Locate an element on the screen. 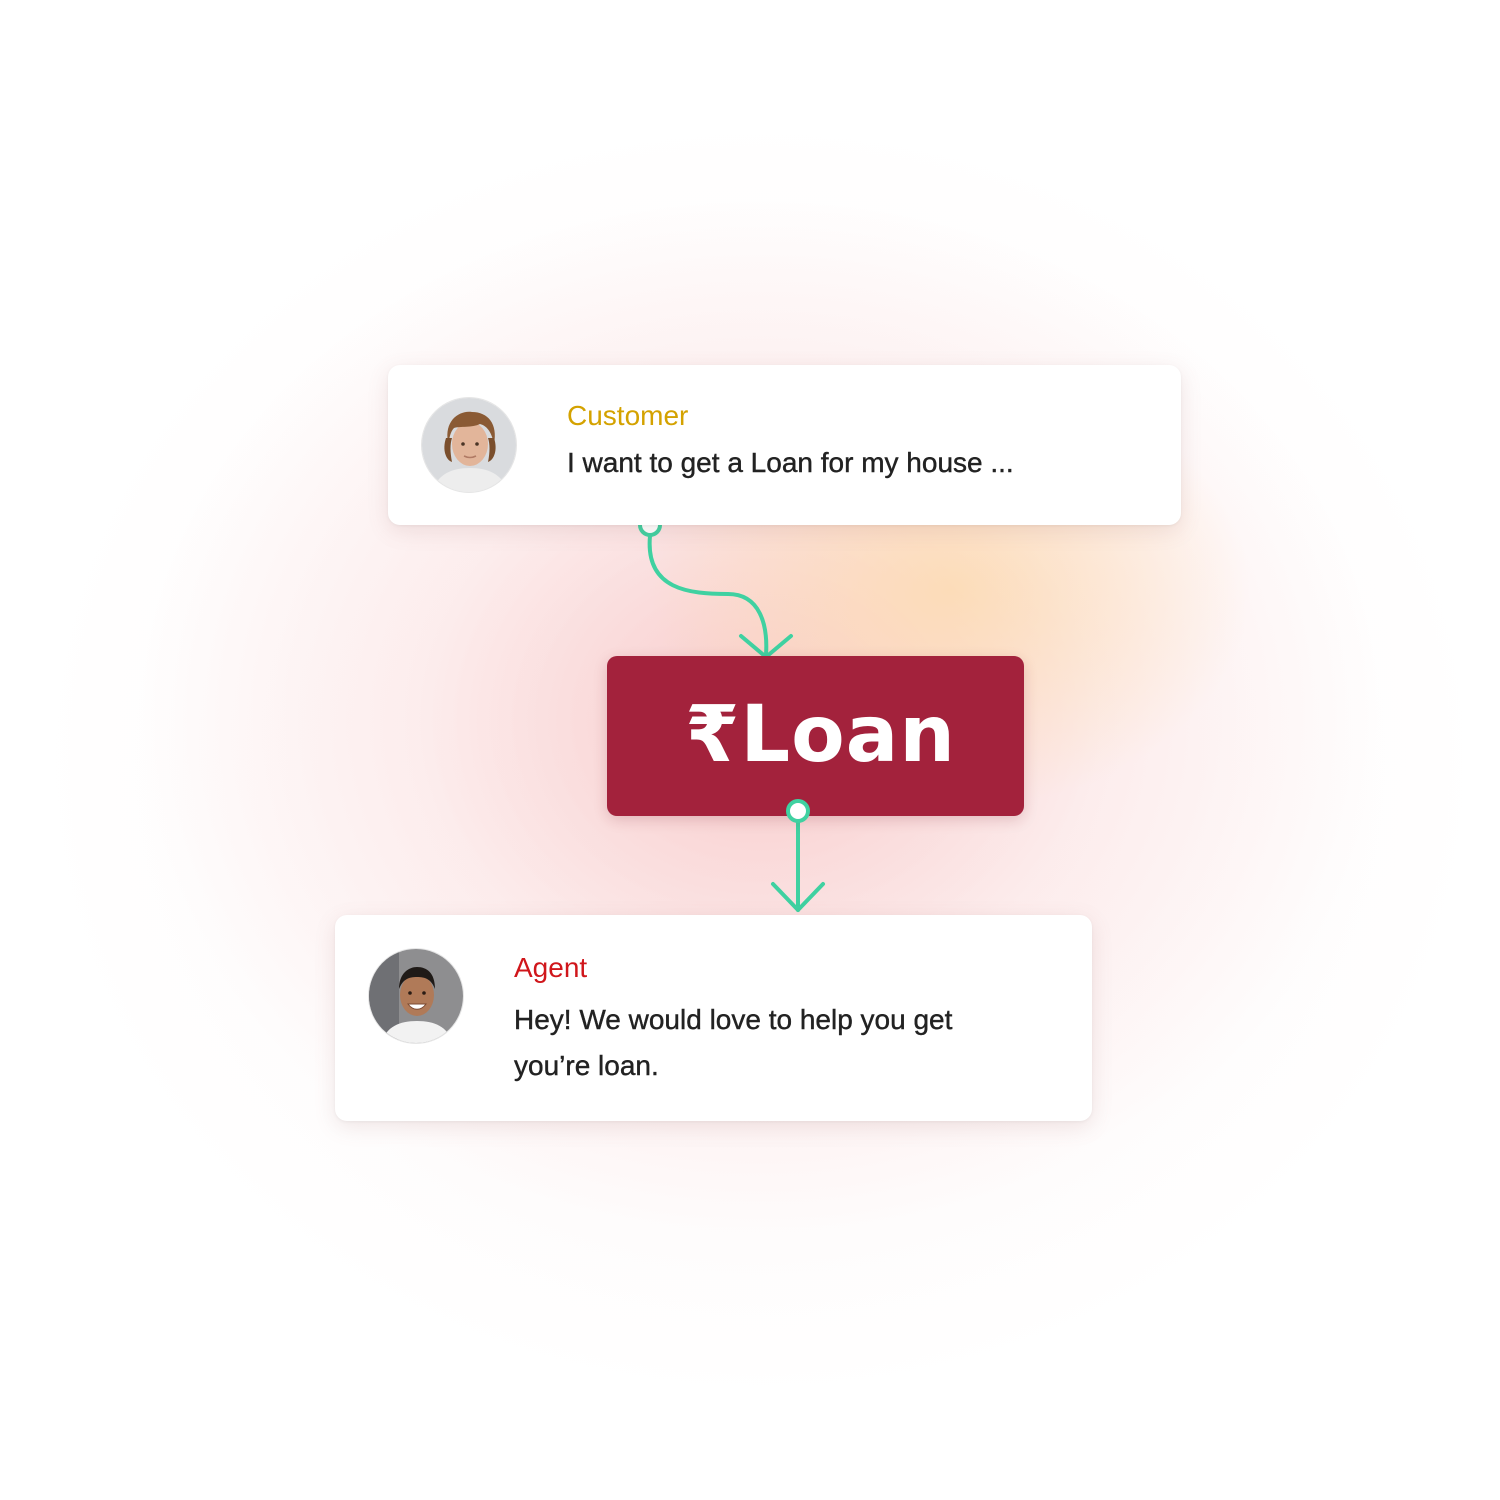 This screenshot has height=1500, width=1500. customer-role-label: Customer is located at coordinates (628, 415).